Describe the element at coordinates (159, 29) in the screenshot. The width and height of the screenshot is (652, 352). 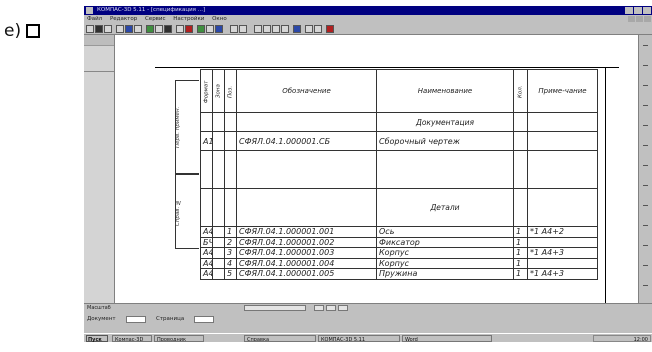
I see `paste-icon` at that location.